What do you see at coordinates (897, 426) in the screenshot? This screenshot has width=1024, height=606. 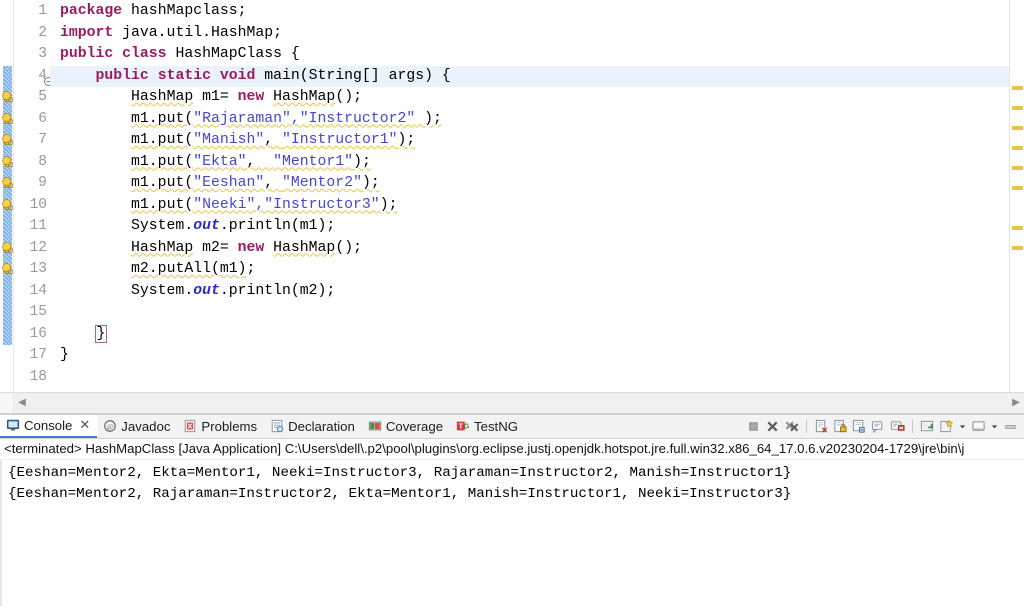 I see `display-selected-console-icon` at bounding box center [897, 426].